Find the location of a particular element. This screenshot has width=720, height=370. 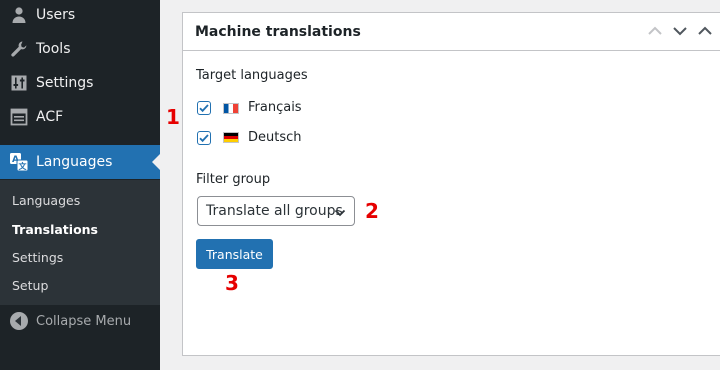

menu-item-label: Users is located at coordinates (56, 15).